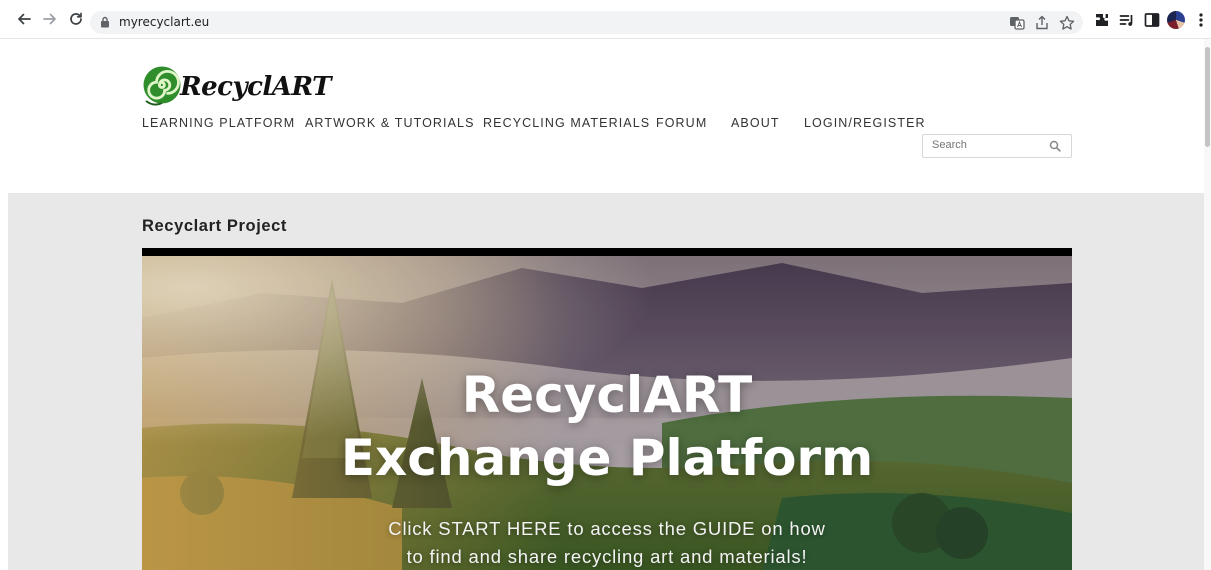 The height and width of the screenshot is (570, 1211). Describe the element at coordinates (1067, 23) in the screenshot. I see `star-icon` at that location.